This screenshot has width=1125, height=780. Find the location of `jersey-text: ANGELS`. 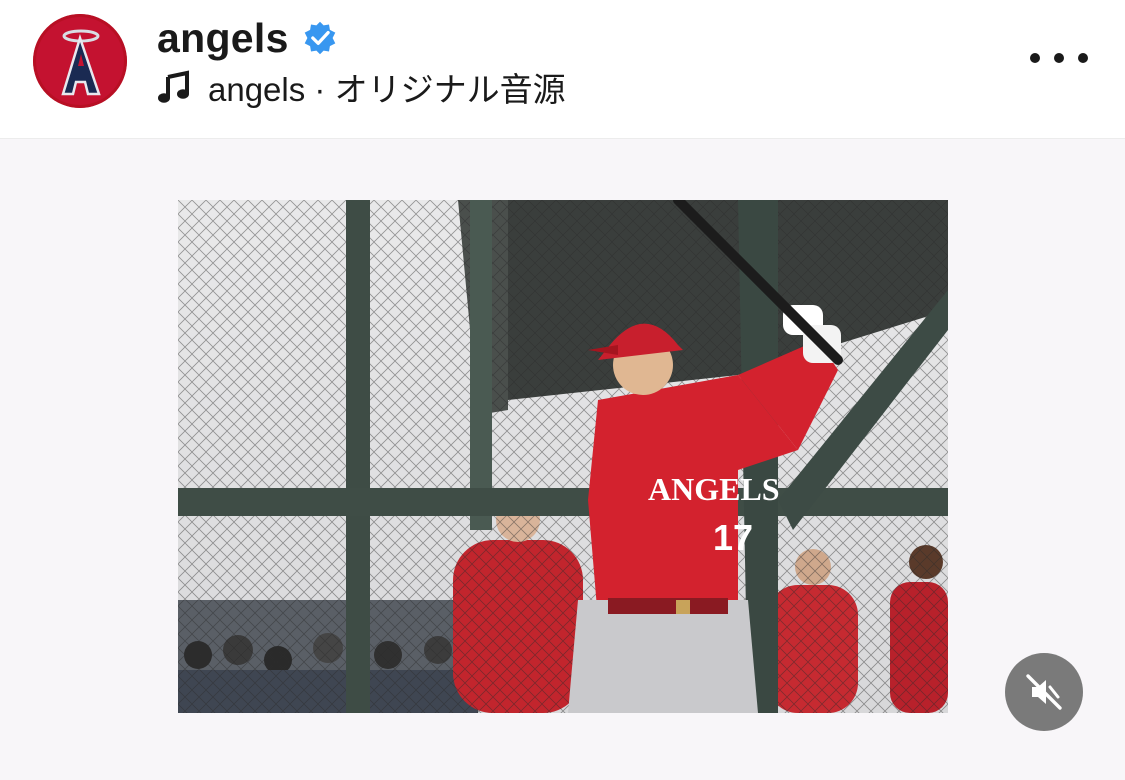

jersey-text: ANGELS is located at coordinates (714, 489).